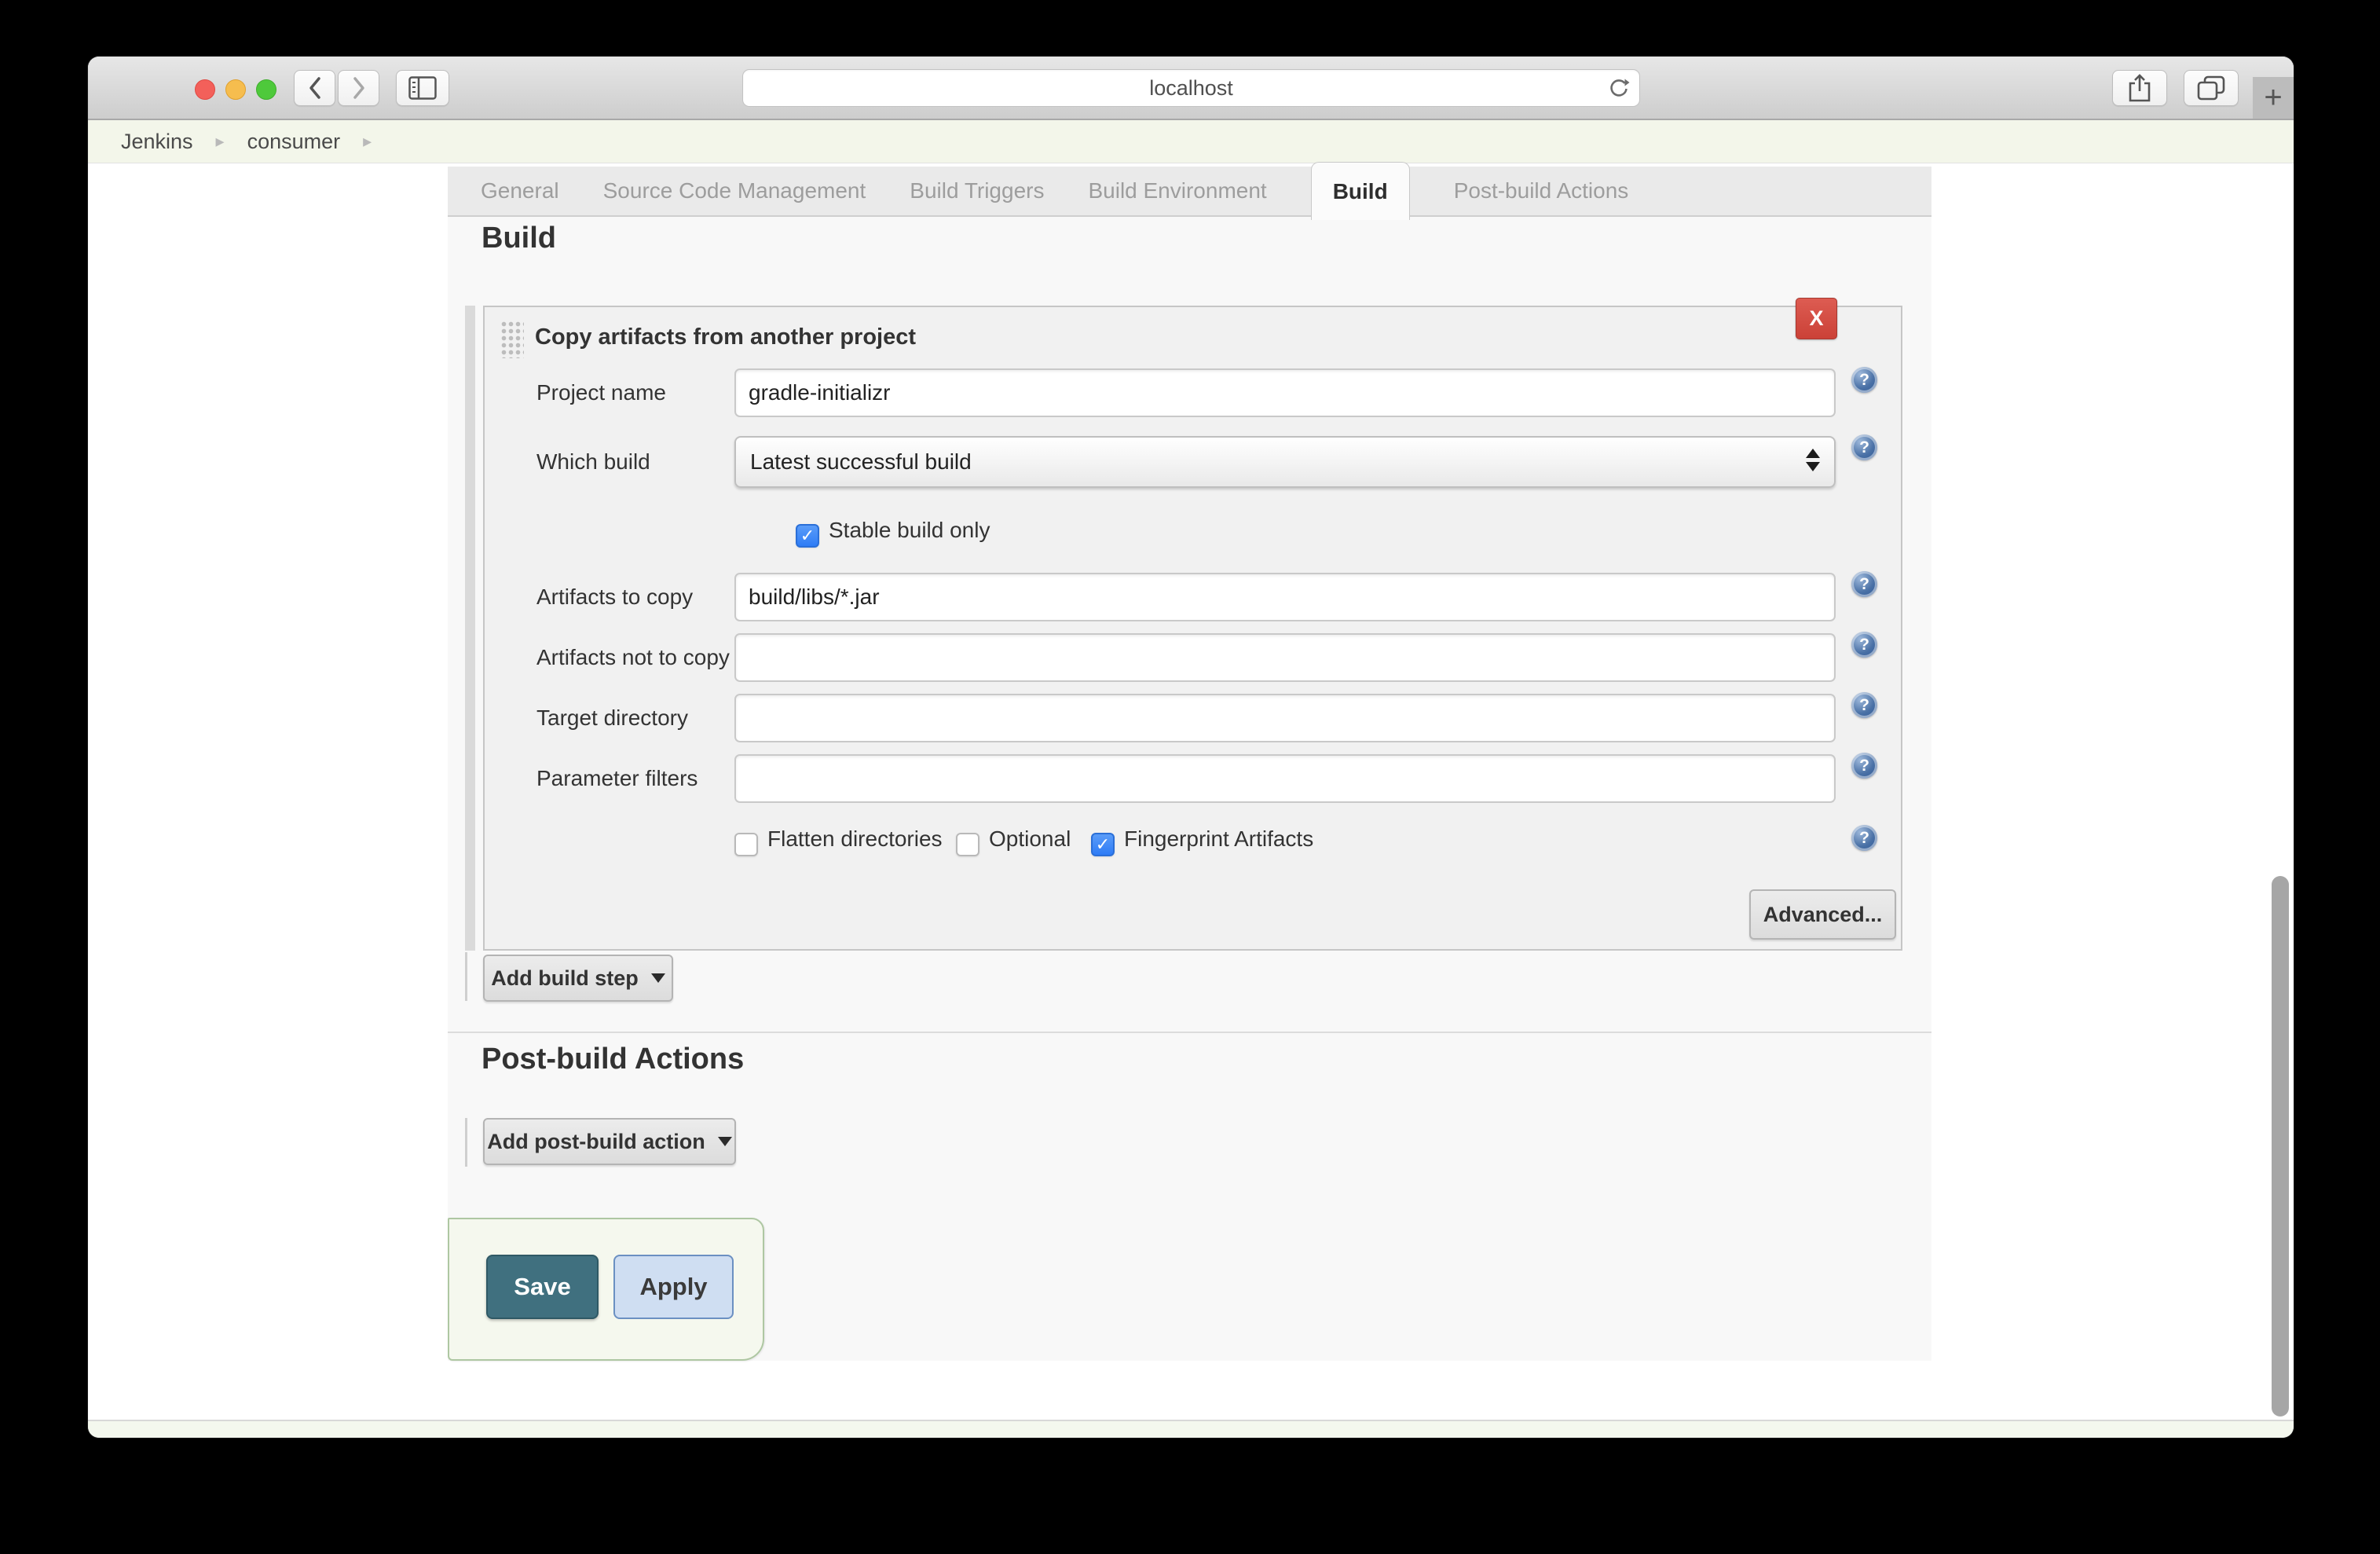 The height and width of the screenshot is (1554, 2380). I want to click on save-button: Save, so click(542, 1287).